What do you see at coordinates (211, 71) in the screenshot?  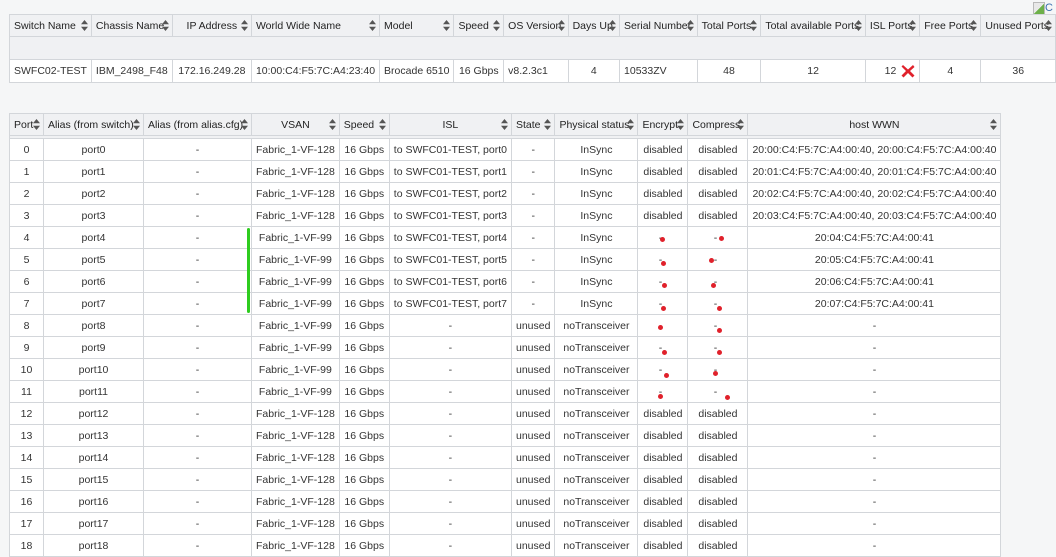 I see `ip-address-cell: 172.16.249.28` at bounding box center [211, 71].